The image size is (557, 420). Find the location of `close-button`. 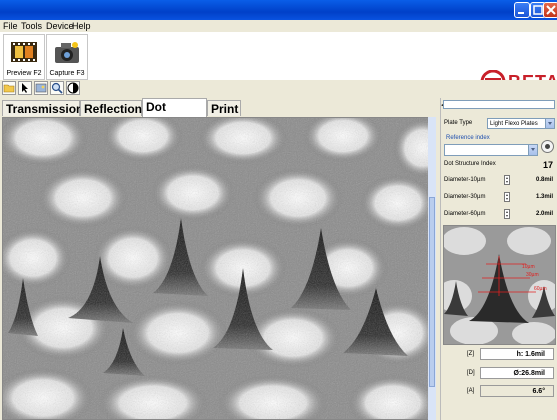

close-button is located at coordinates (550, 10).